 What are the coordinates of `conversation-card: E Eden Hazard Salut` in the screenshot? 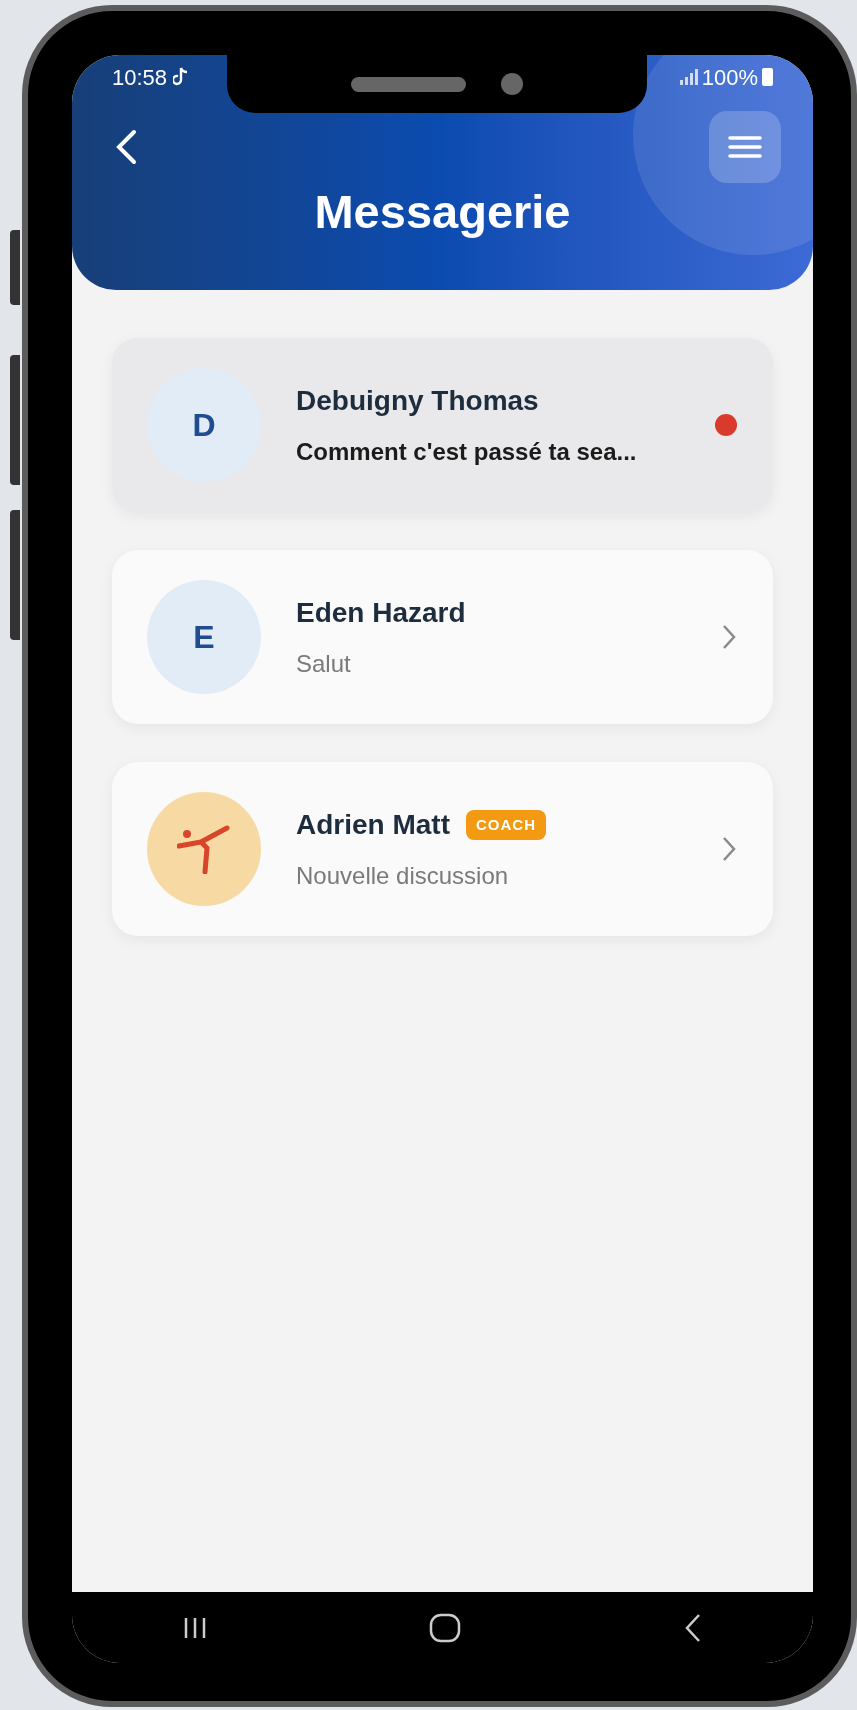 It's located at (442, 637).